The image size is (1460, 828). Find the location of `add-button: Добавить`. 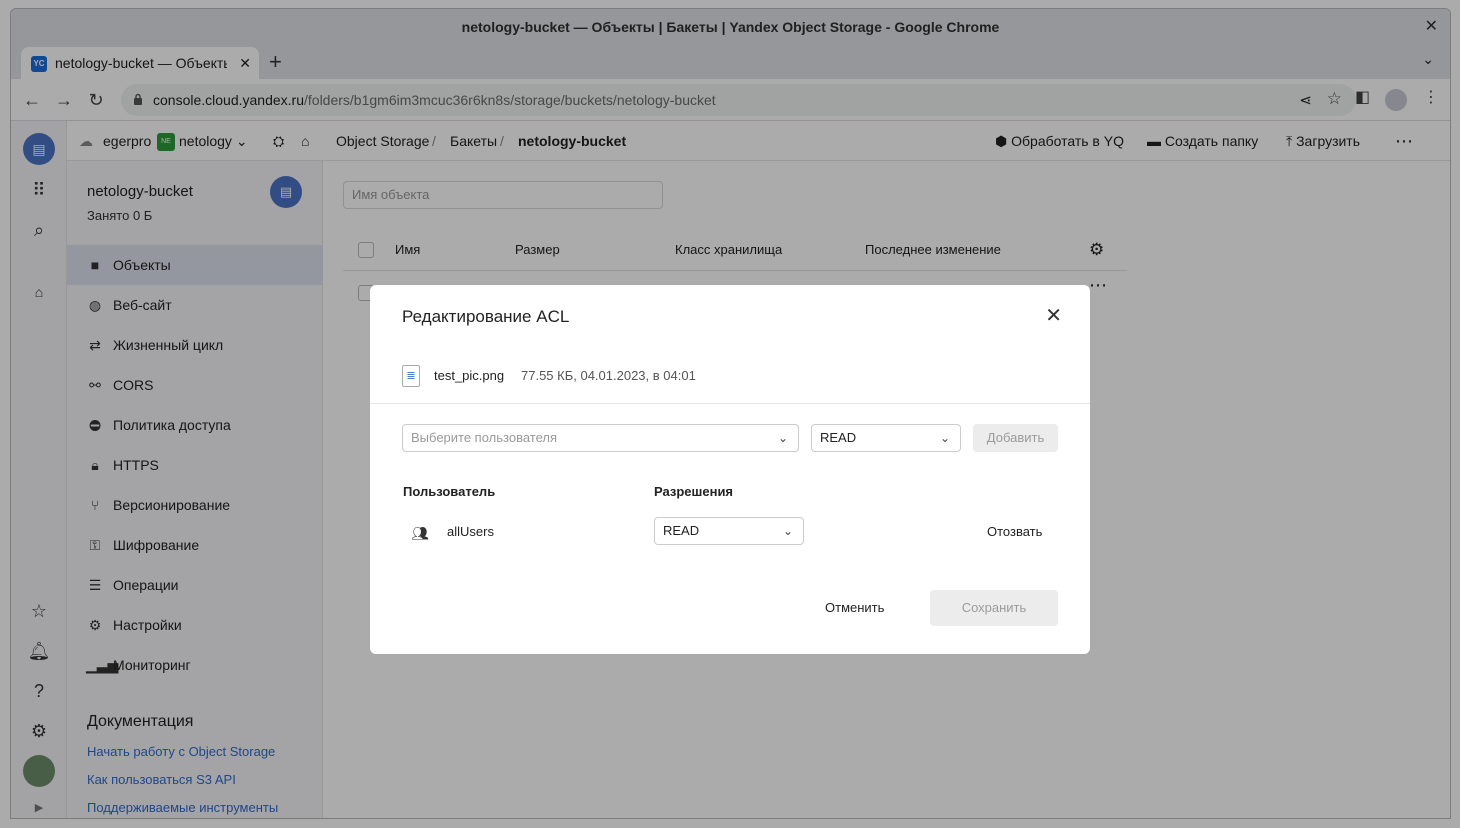

add-button: Добавить is located at coordinates (1015, 438).